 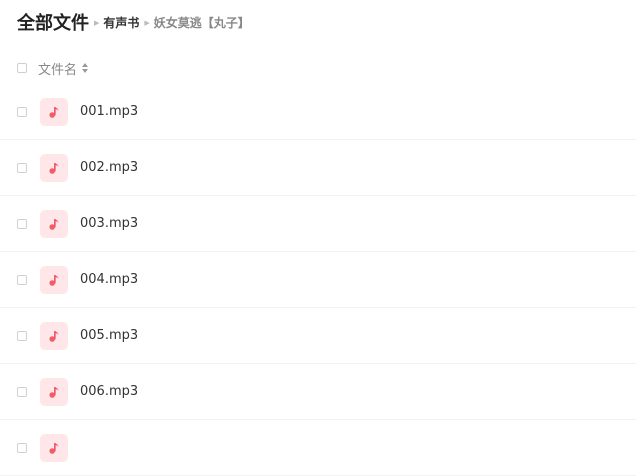 I want to click on file-row: 004.mp3, so click(x=318, y=280).